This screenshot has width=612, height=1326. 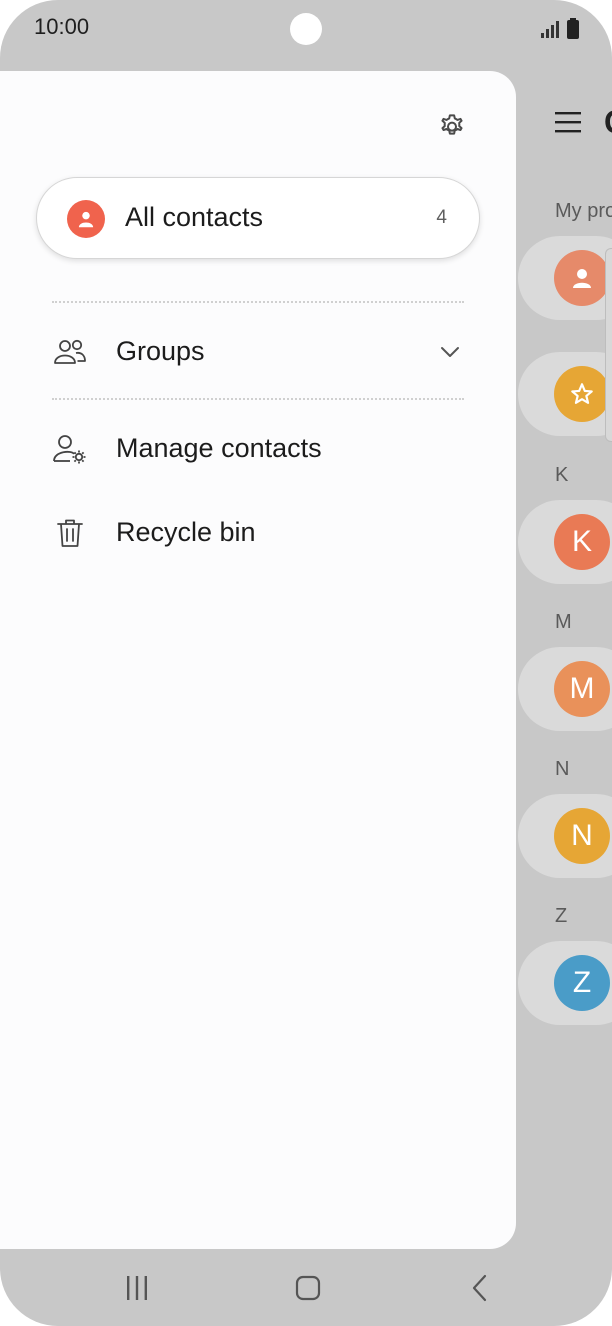 I want to click on groups-item: Groups, so click(x=258, y=352).